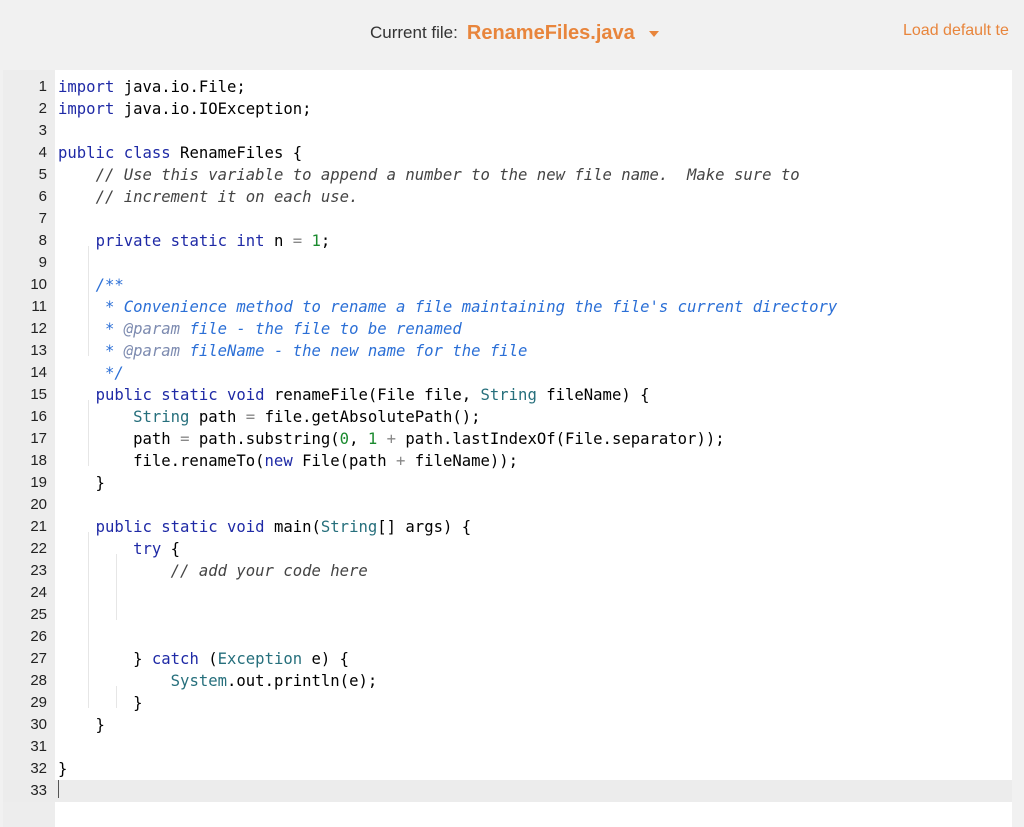  I want to click on line-number: 26, so click(38, 636).